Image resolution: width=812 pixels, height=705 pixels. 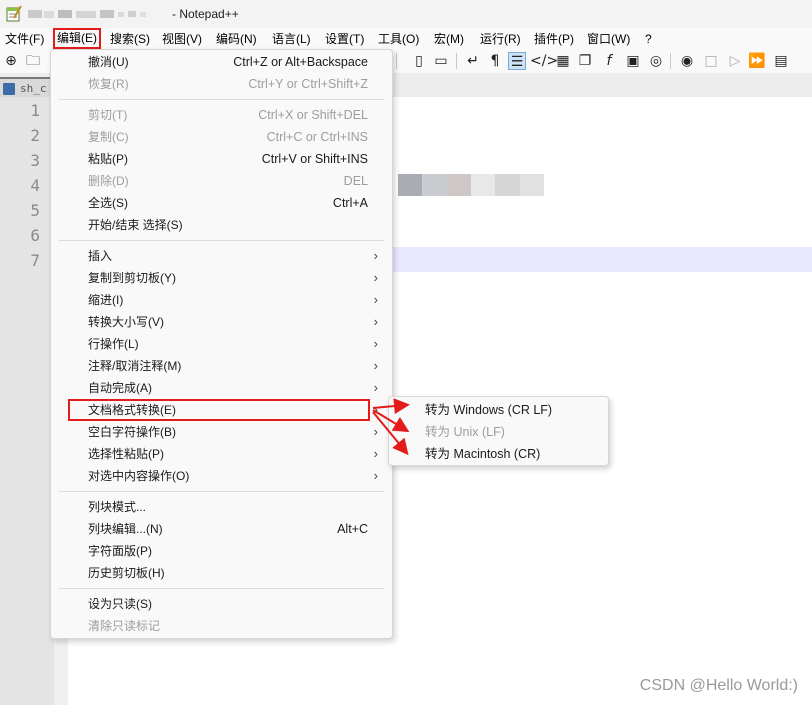 What do you see at coordinates (735, 61) in the screenshot?
I see `play-macro-icon: ▷` at bounding box center [735, 61].